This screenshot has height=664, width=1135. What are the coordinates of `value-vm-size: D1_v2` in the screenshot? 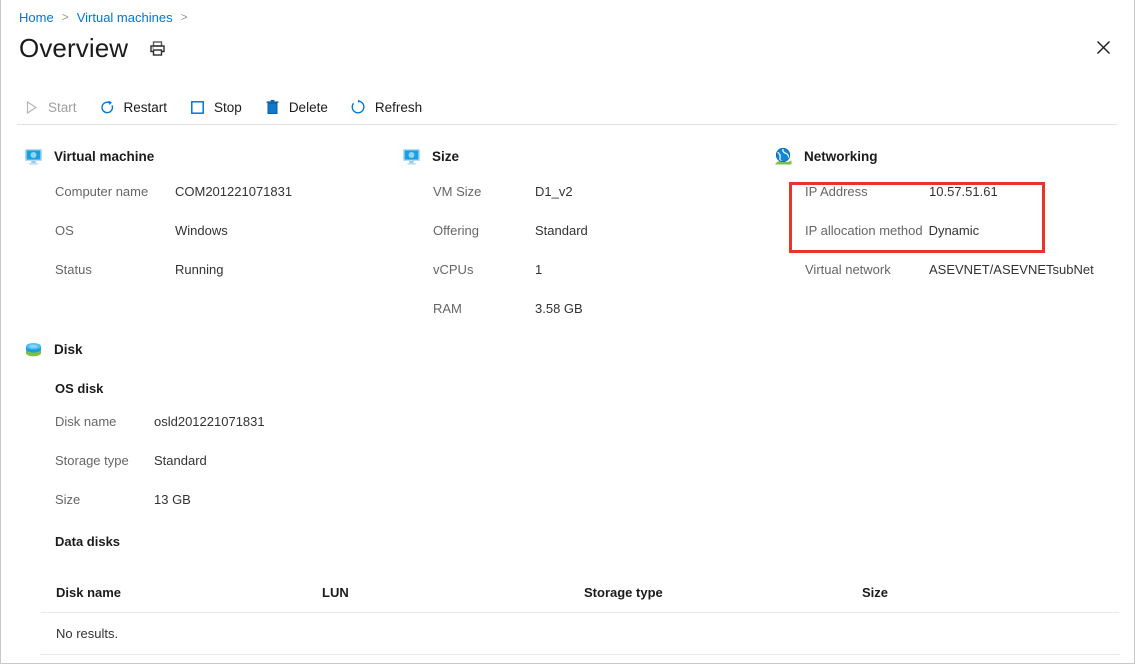 It's located at (554, 191).